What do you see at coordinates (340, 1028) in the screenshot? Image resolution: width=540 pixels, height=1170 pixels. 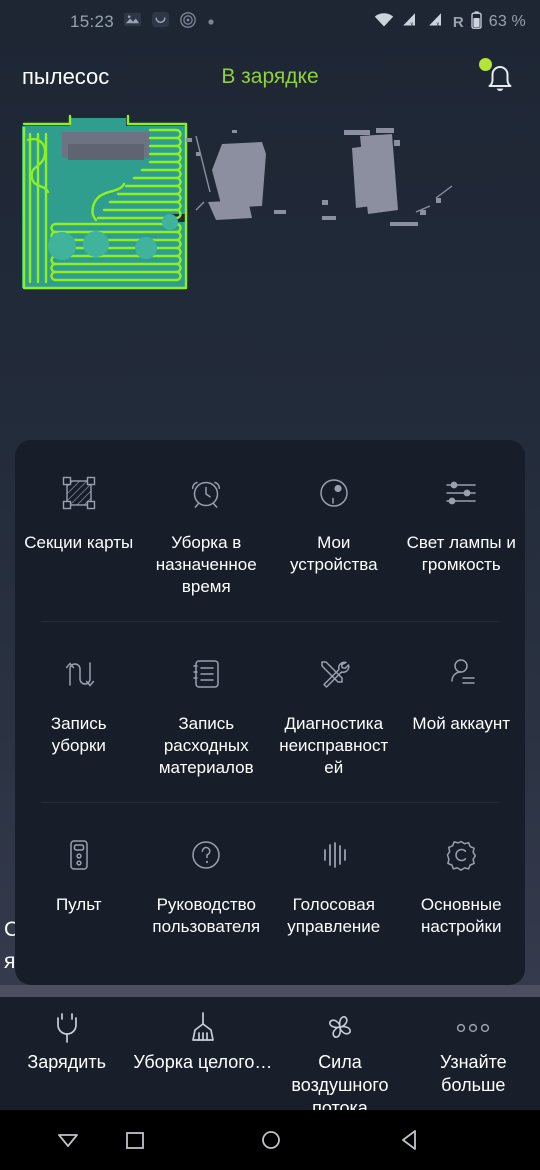 I see `fan-icon` at bounding box center [340, 1028].